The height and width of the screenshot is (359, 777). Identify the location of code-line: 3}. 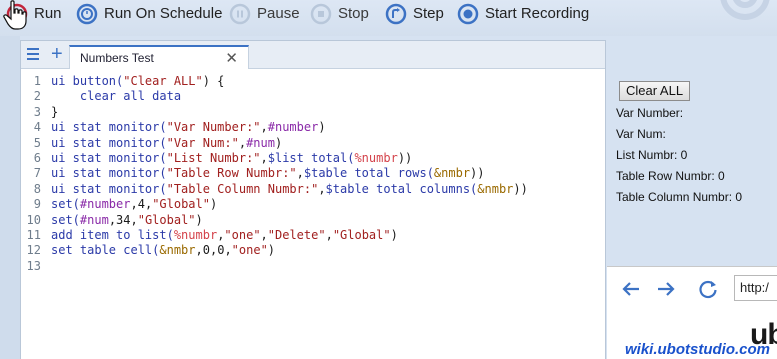
(313, 112).